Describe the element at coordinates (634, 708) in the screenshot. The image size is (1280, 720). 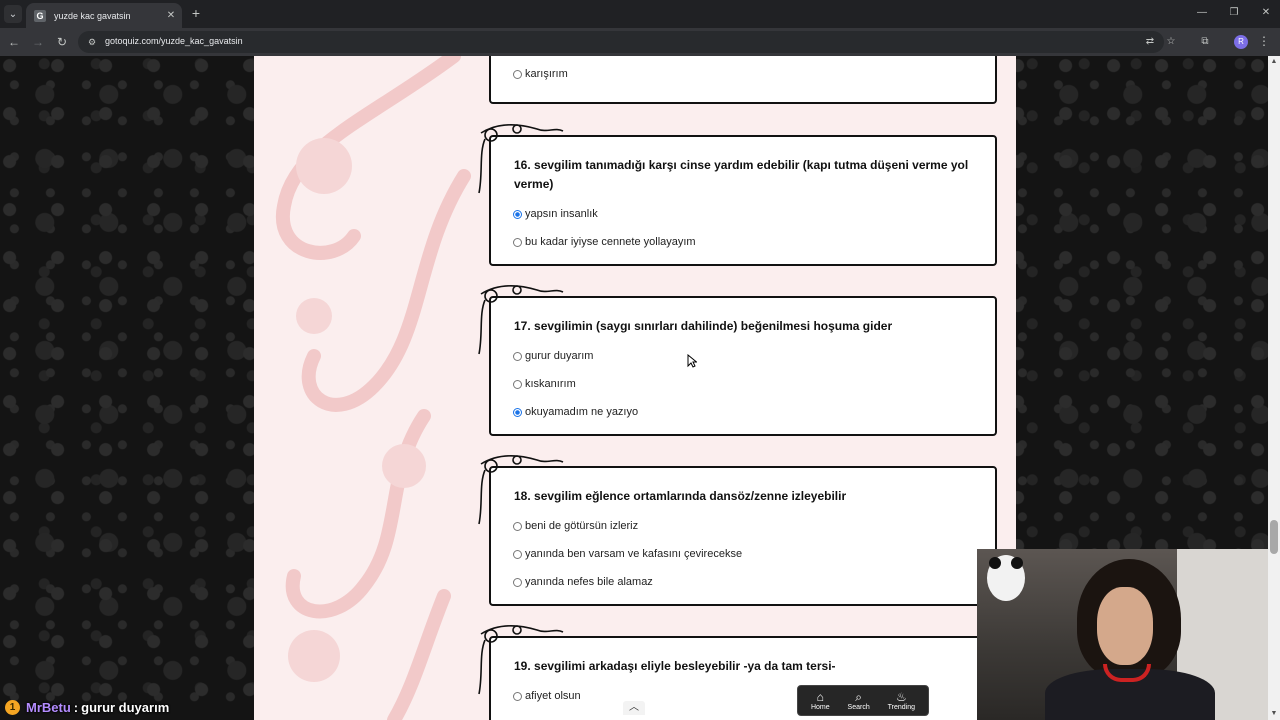
I see `scroll-to-top-icon: ︿` at that location.